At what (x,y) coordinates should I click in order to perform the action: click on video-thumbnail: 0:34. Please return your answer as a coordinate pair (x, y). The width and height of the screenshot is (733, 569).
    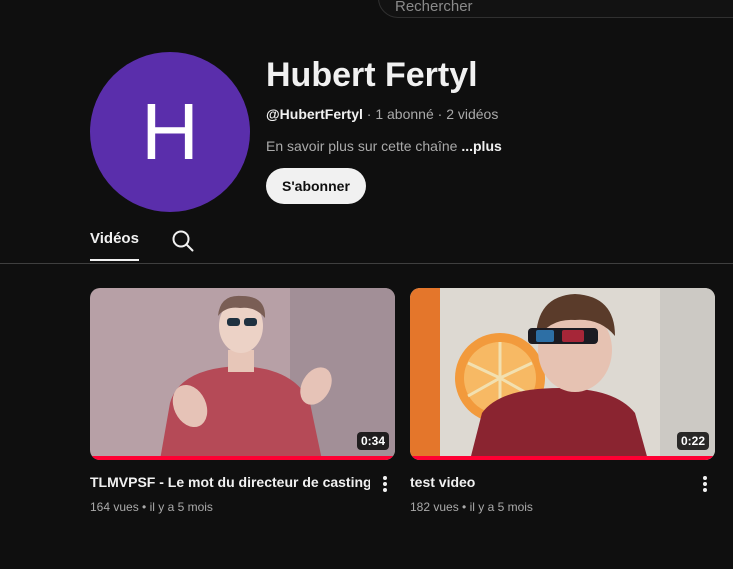
    Looking at the image, I should click on (242, 374).